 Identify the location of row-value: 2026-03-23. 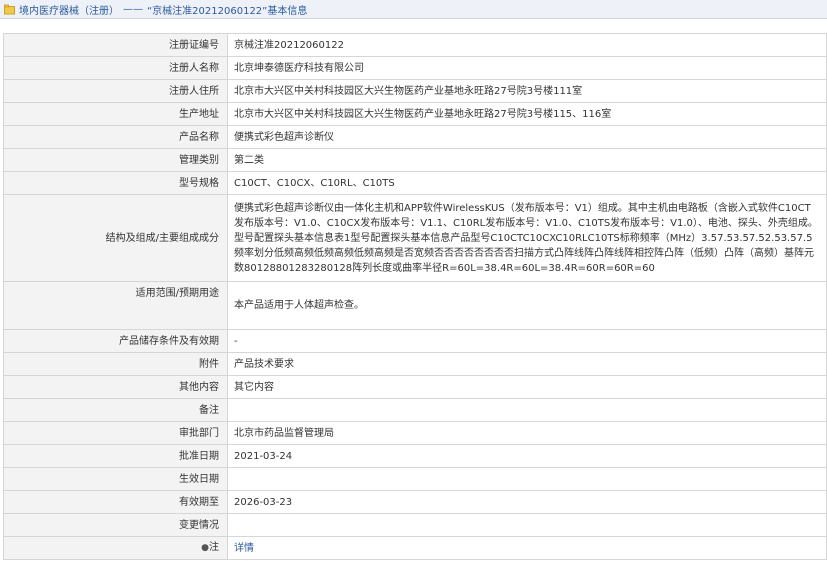
(527, 502).